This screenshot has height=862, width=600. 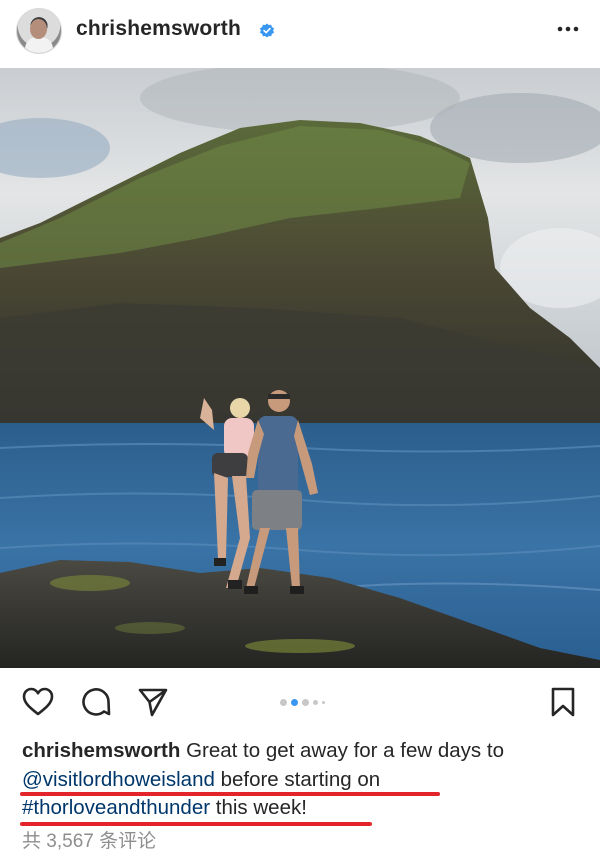 I want to click on avatar-body, so click(x=39, y=45).